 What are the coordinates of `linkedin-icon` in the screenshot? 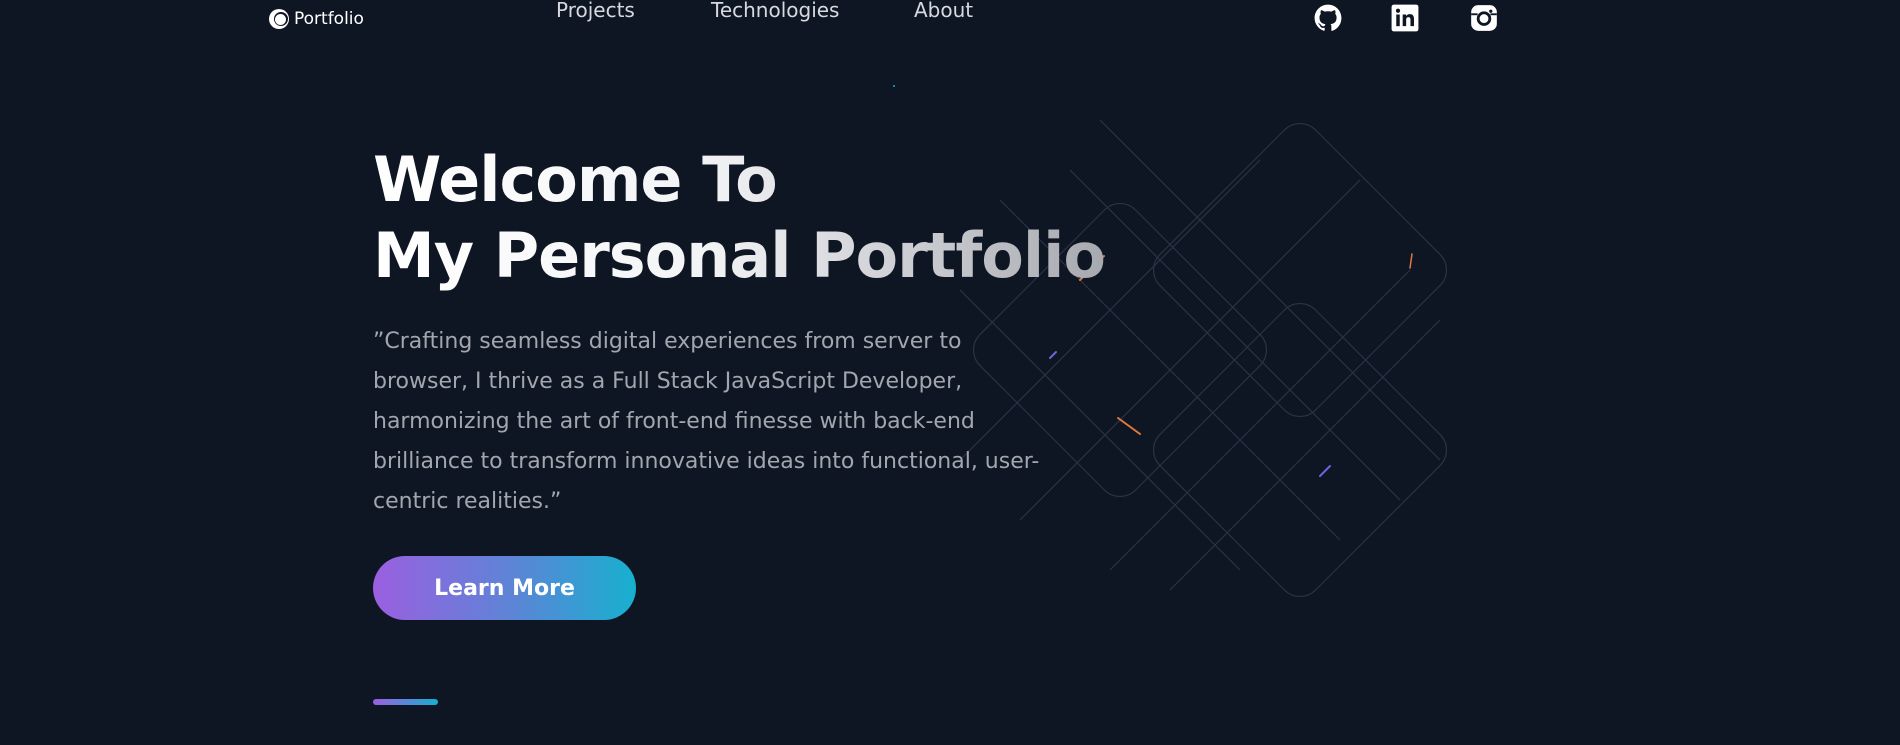 It's located at (1405, 18).